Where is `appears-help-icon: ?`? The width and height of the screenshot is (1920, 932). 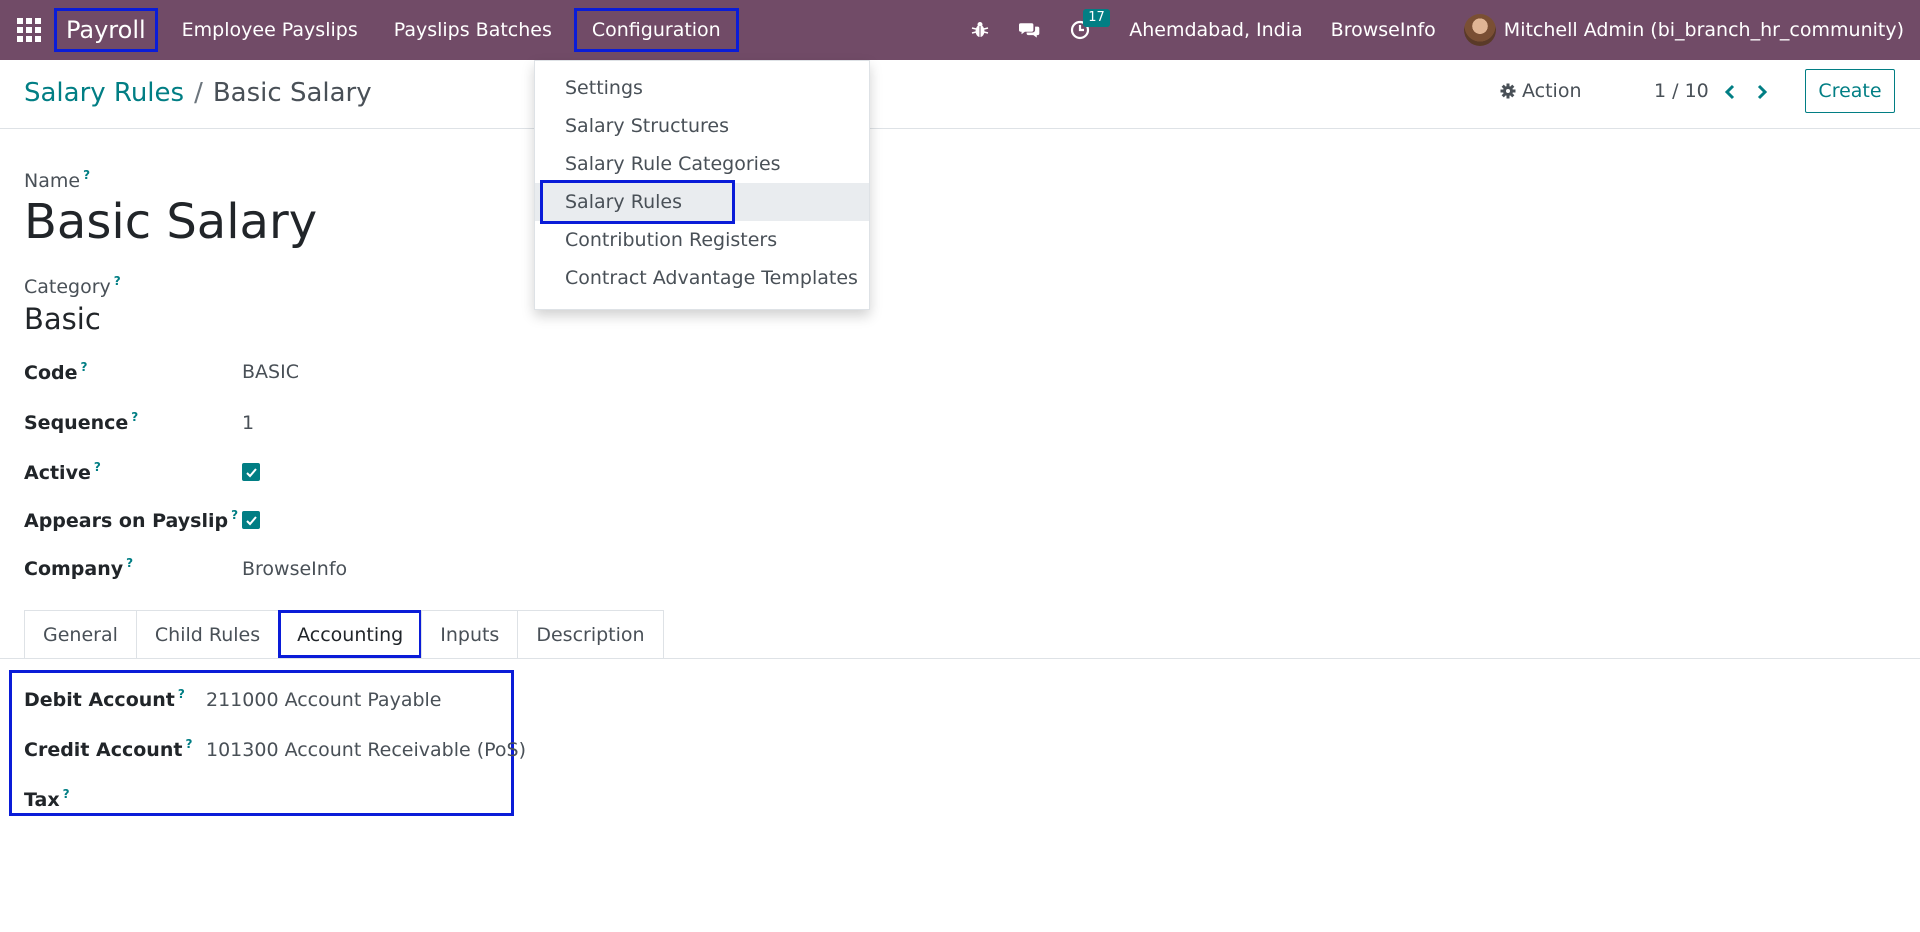
appears-help-icon: ? is located at coordinates (234, 515).